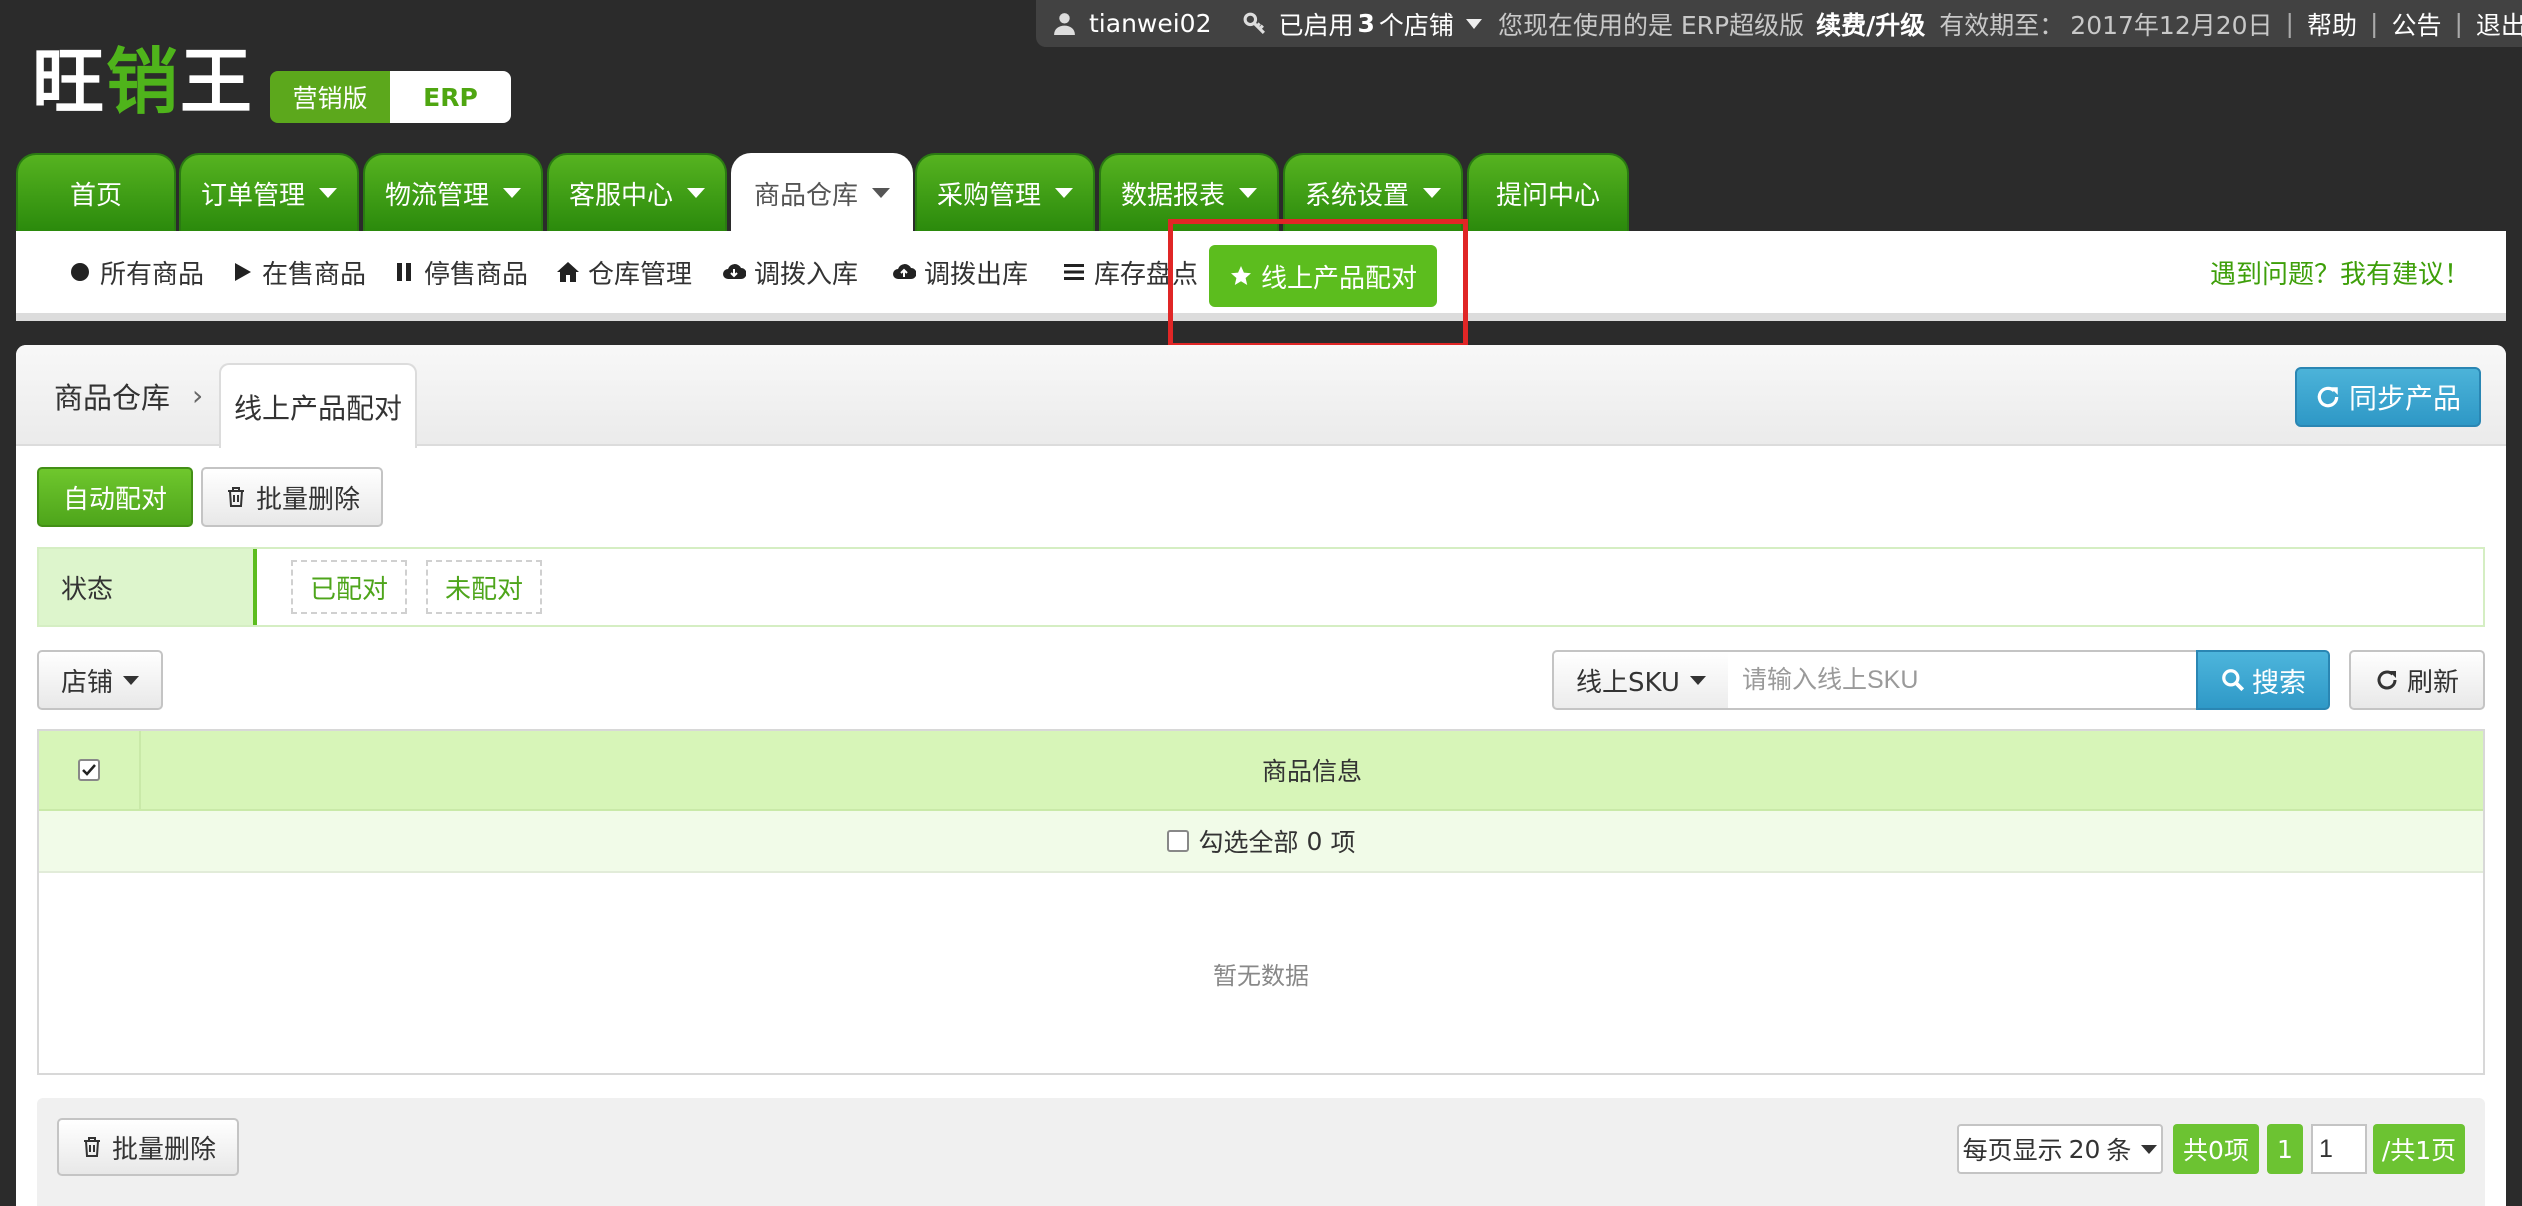 This screenshot has width=2522, height=1206. Describe the element at coordinates (1339, 278) in the screenshot. I see `subnav-label: 线上产品配对` at that location.